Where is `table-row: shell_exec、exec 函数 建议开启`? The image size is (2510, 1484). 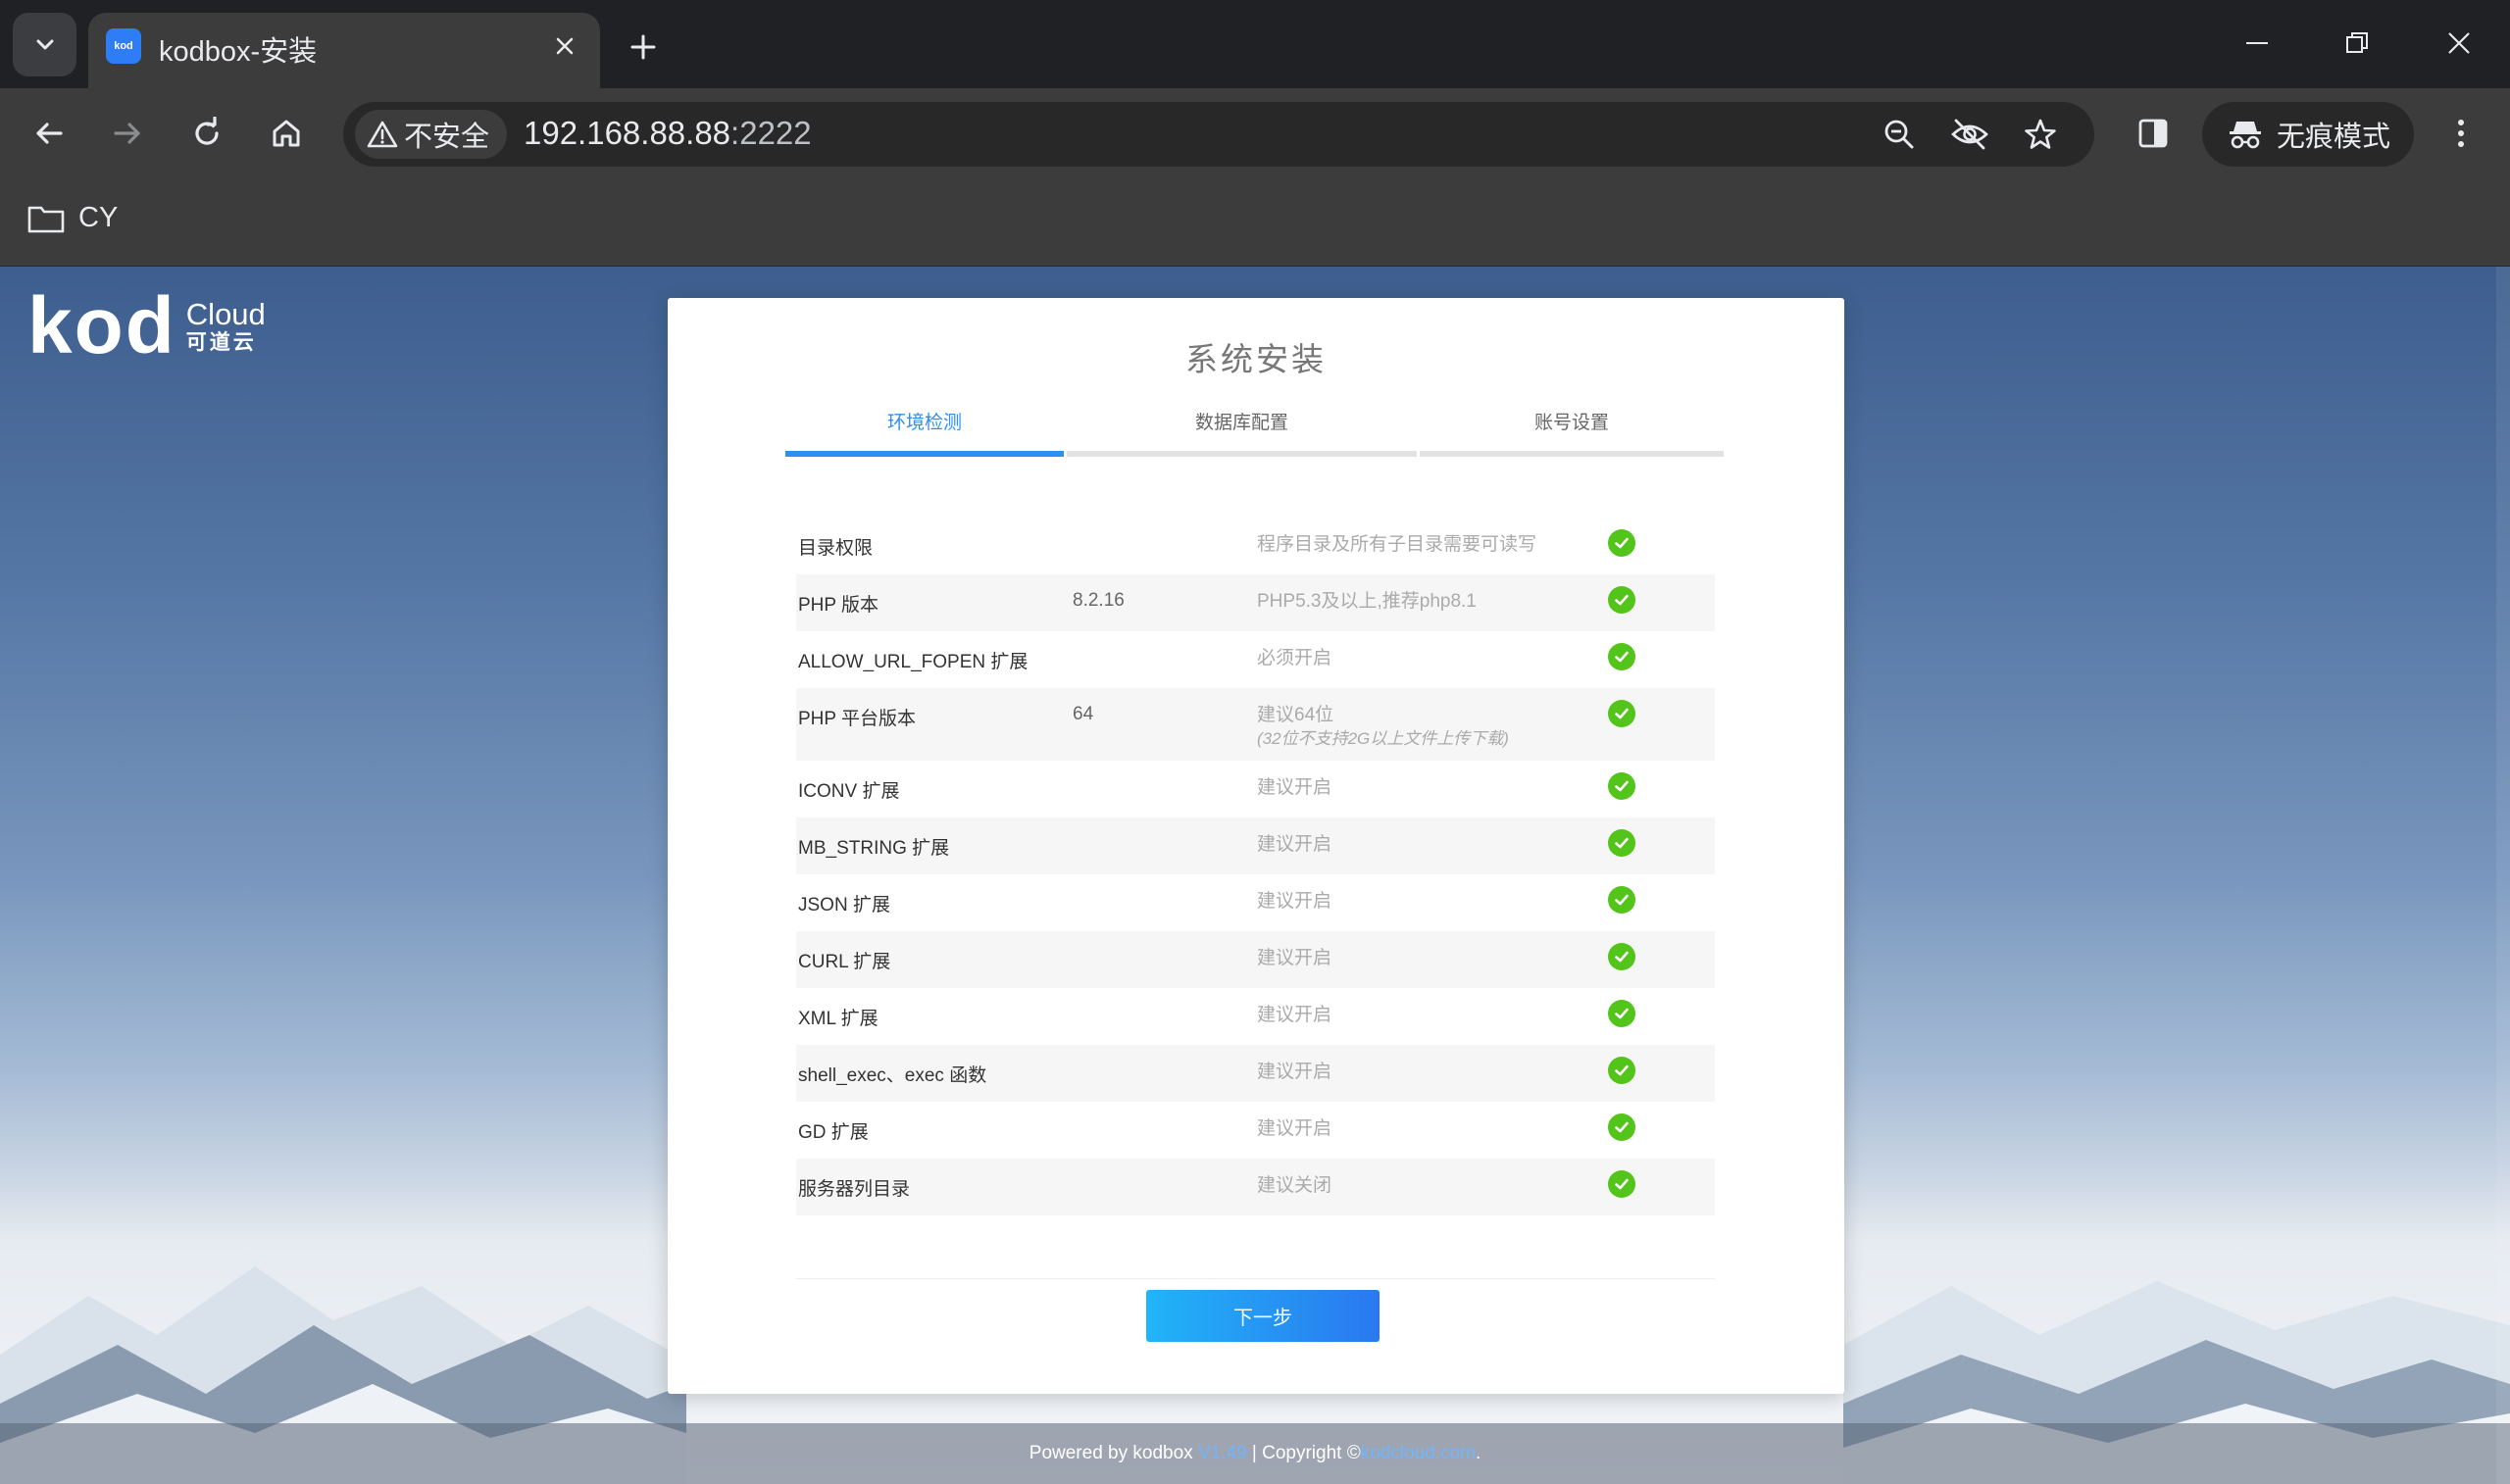
table-row: shell_exec、exec 函数 建议开启 is located at coordinates (1255, 1074).